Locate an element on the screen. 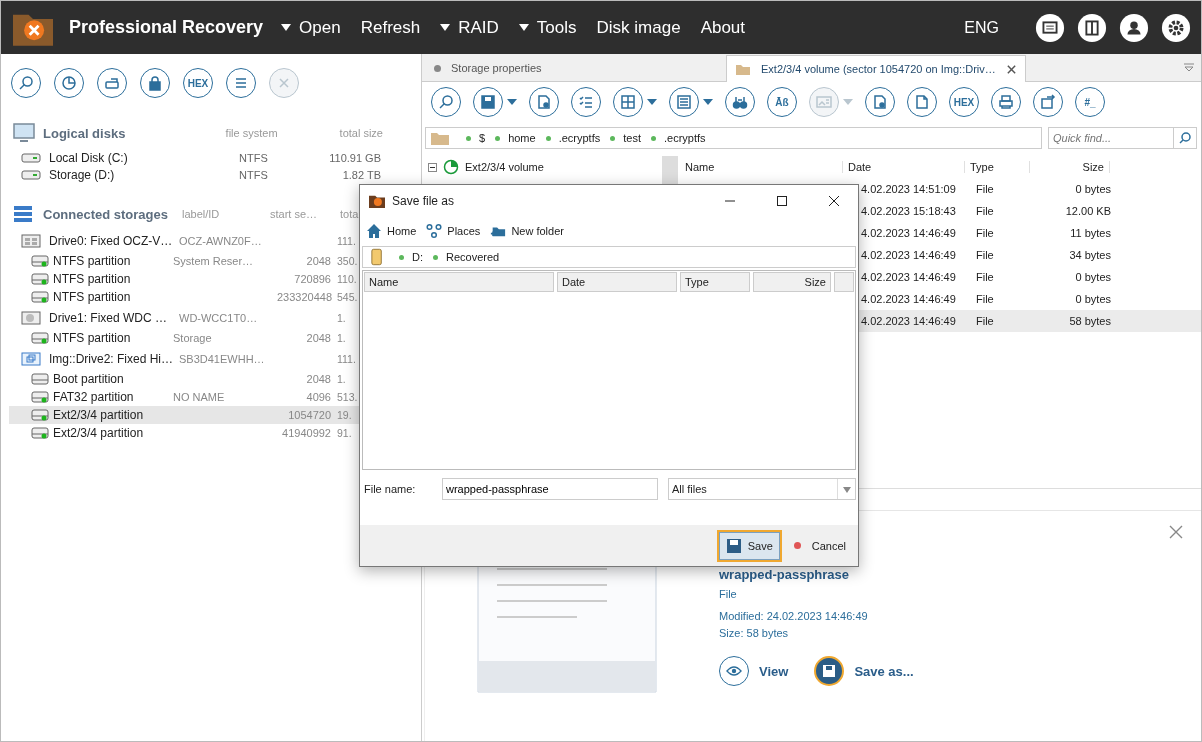 The height and width of the screenshot is (742, 1202). menu-item: Disk image is located at coordinates (638, 27).